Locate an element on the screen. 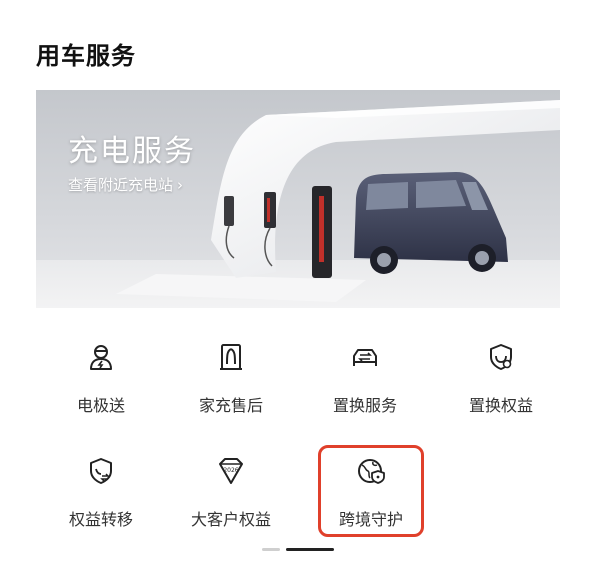 This screenshot has width=596, height=584. service-item-trade-in: 置换服务 is located at coordinates (365, 387).